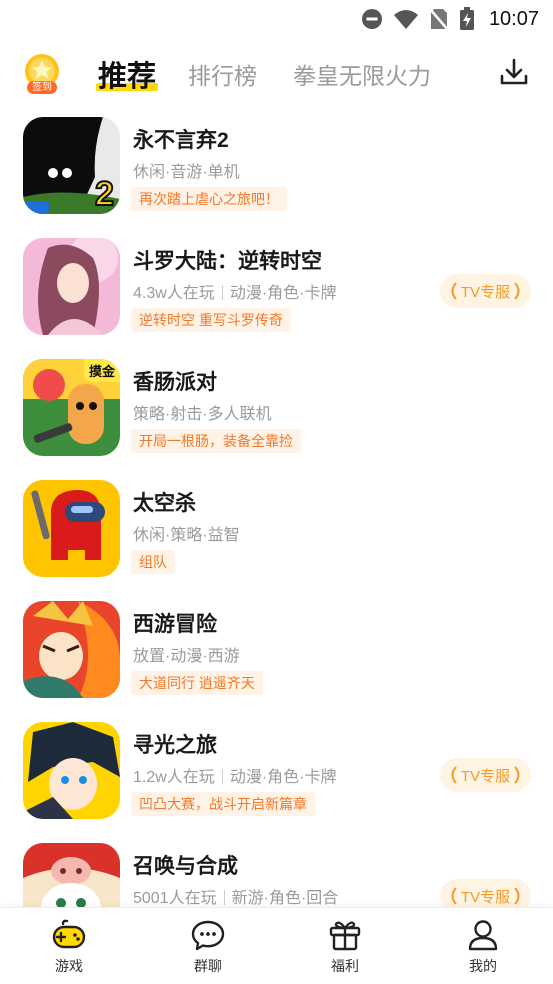 The width and height of the screenshot is (553, 984). I want to click on game-icon-yongbuyanqi2: 2, so click(71, 165).